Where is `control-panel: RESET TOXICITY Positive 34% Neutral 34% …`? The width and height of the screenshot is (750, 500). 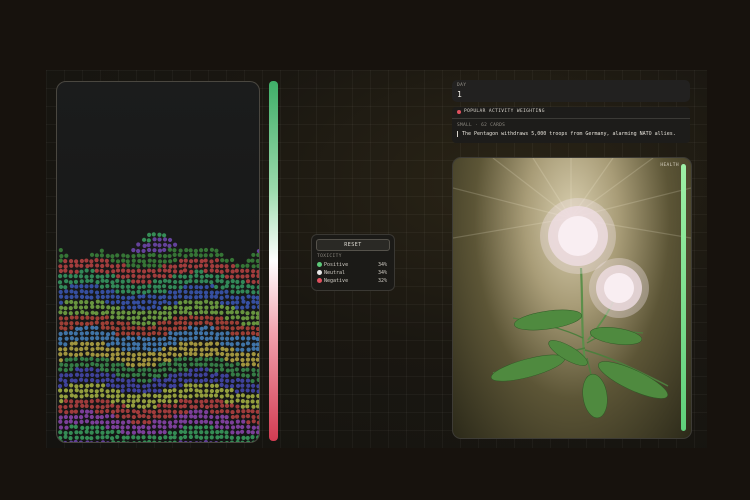 control-panel: RESET TOXICITY Positive 34% Neutral 34% … is located at coordinates (353, 262).